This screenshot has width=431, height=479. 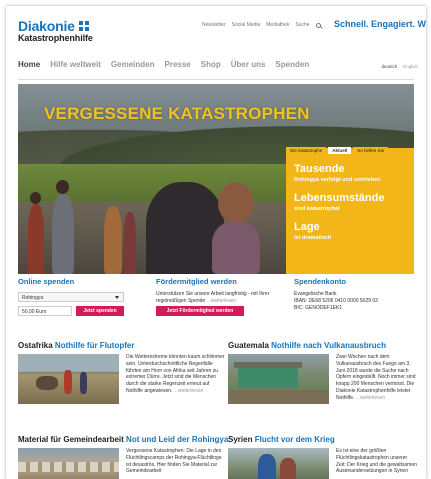 I want to click on logo-subtitle: Katastrophenhilfe, so click(x=55, y=38).